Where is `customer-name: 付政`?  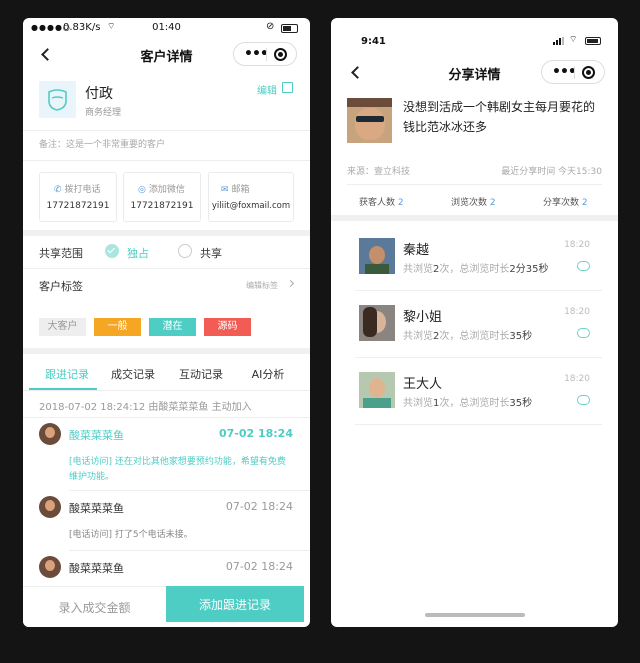
customer-name: 付政 is located at coordinates (99, 94).